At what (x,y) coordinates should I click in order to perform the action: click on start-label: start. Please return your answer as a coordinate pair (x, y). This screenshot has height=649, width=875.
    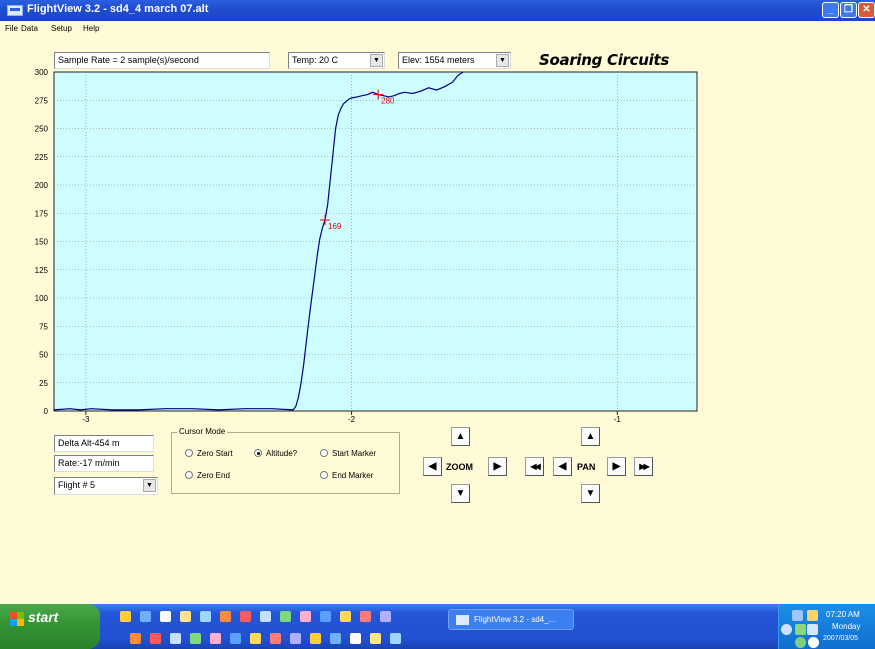
    Looking at the image, I should click on (43, 617).